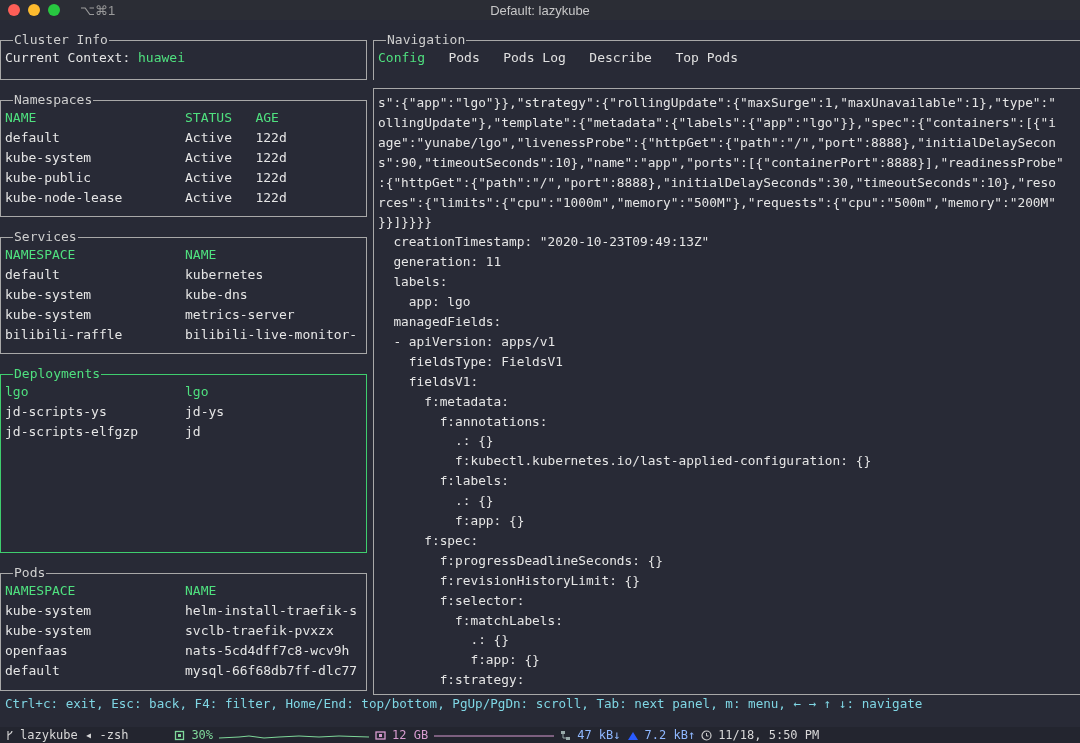  What do you see at coordinates (57, 374) in the screenshot?
I see `panel-title: Deployments` at bounding box center [57, 374].